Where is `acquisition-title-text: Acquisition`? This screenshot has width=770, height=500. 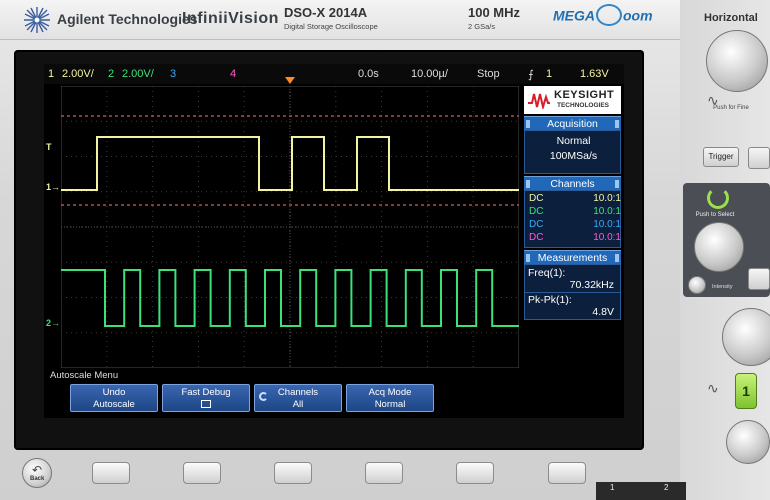 acquisition-title-text: Acquisition is located at coordinates (572, 124).